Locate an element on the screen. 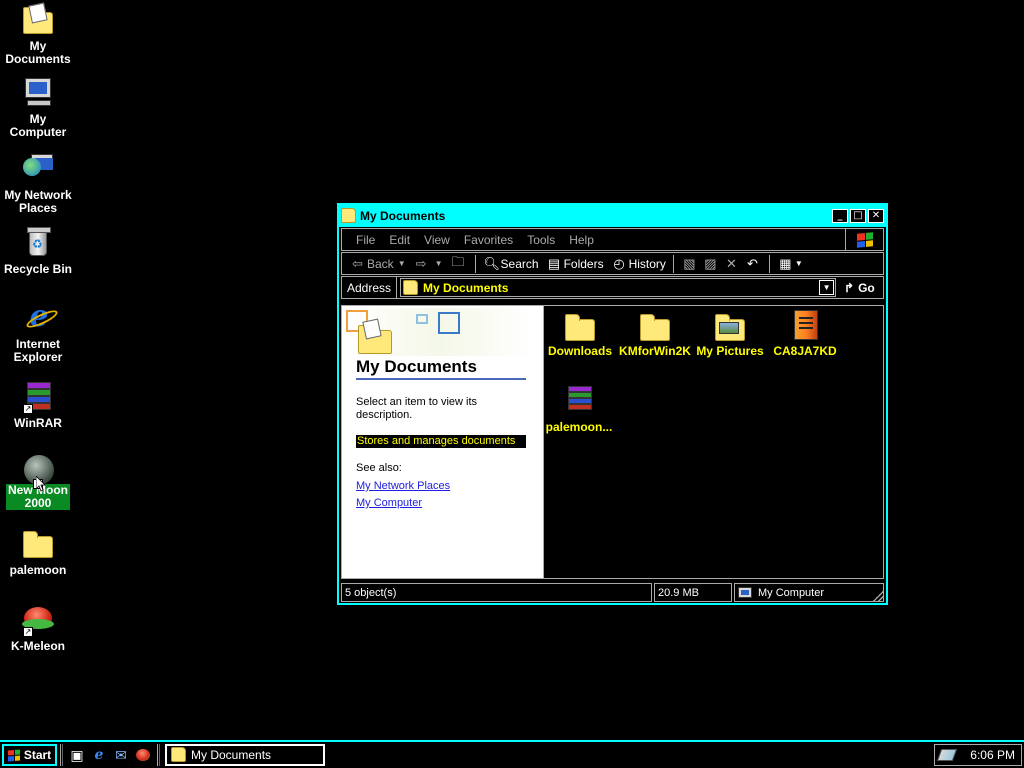 This screenshot has height=768, width=1024. menu-view: View is located at coordinates (437, 240).